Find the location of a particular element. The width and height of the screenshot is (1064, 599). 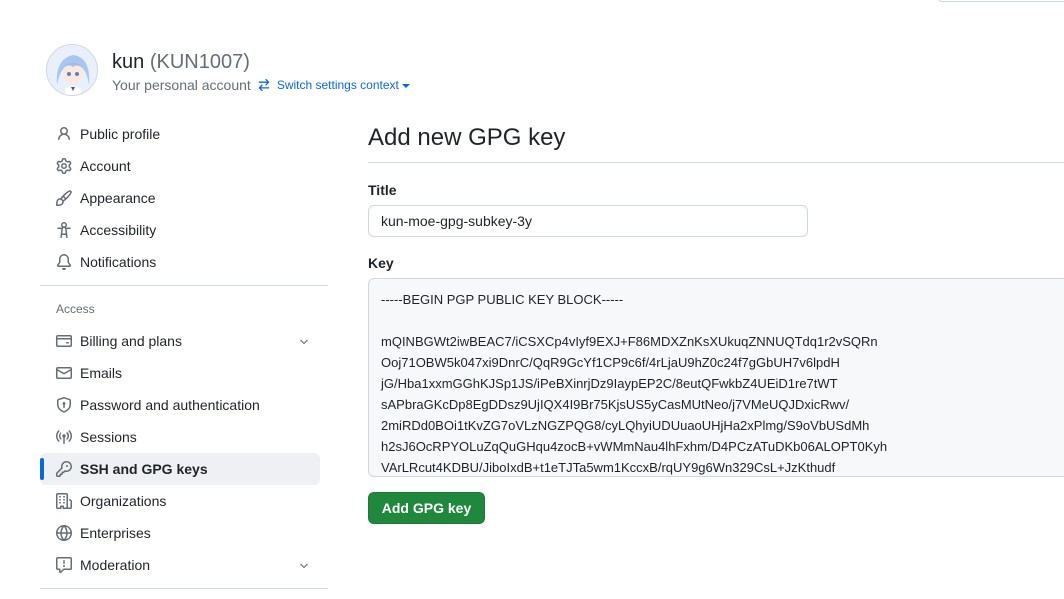

key-icon is located at coordinates (64, 469).